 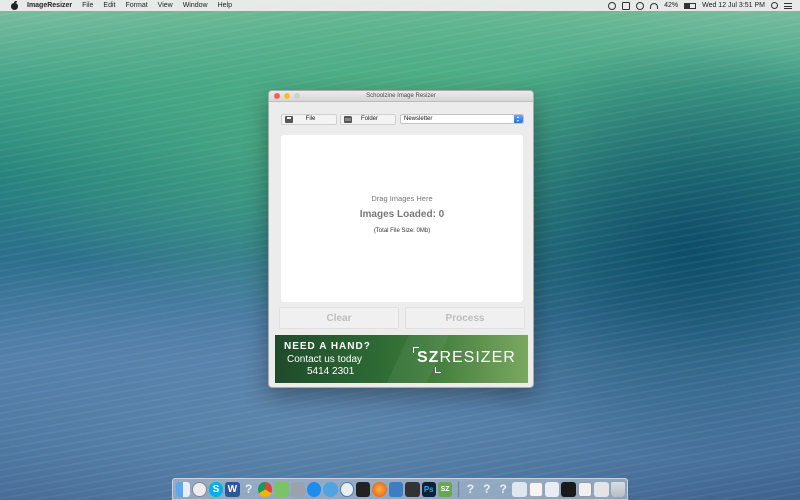 I want to click on file-button: File, so click(x=309, y=119).